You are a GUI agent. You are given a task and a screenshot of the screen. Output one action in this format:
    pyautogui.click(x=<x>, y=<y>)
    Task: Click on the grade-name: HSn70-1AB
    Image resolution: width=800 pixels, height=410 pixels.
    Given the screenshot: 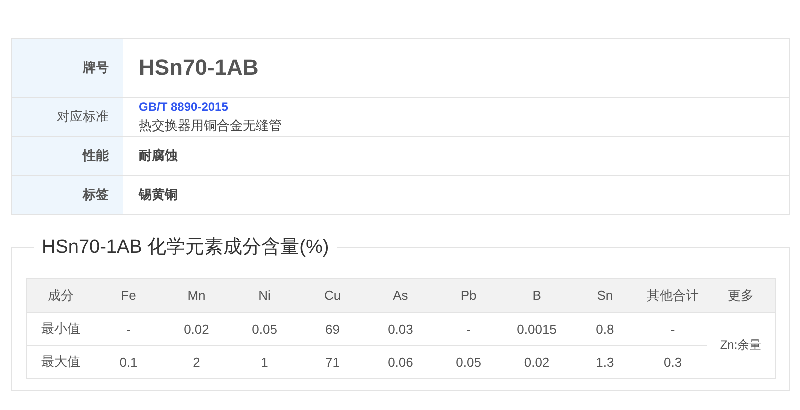 What is the action you would take?
    pyautogui.click(x=199, y=68)
    